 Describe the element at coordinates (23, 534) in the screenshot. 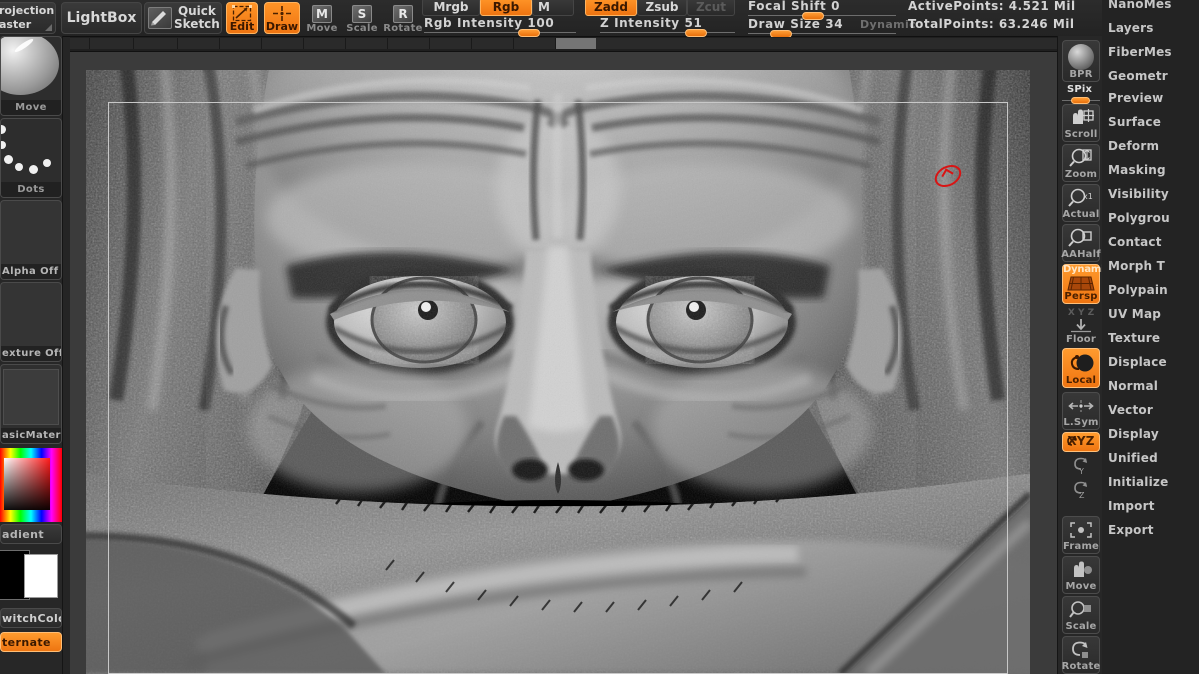

I see `gradient-label: adient` at that location.